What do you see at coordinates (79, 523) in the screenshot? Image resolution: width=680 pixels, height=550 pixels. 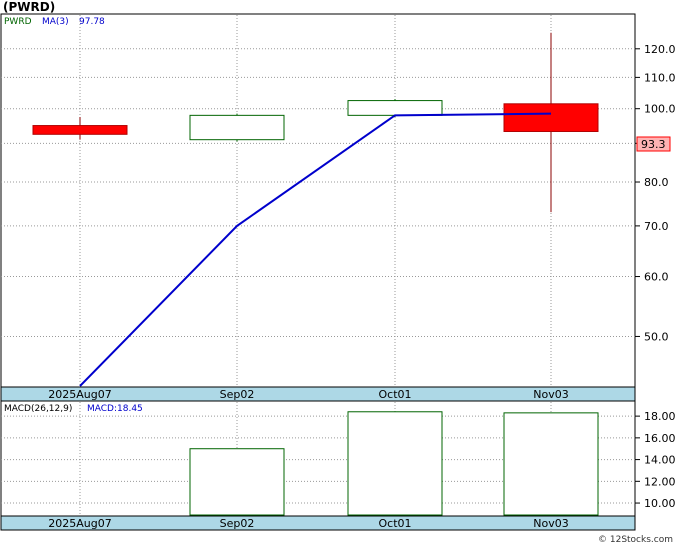 I see `macd-x-label: 2025Aug07` at bounding box center [79, 523].